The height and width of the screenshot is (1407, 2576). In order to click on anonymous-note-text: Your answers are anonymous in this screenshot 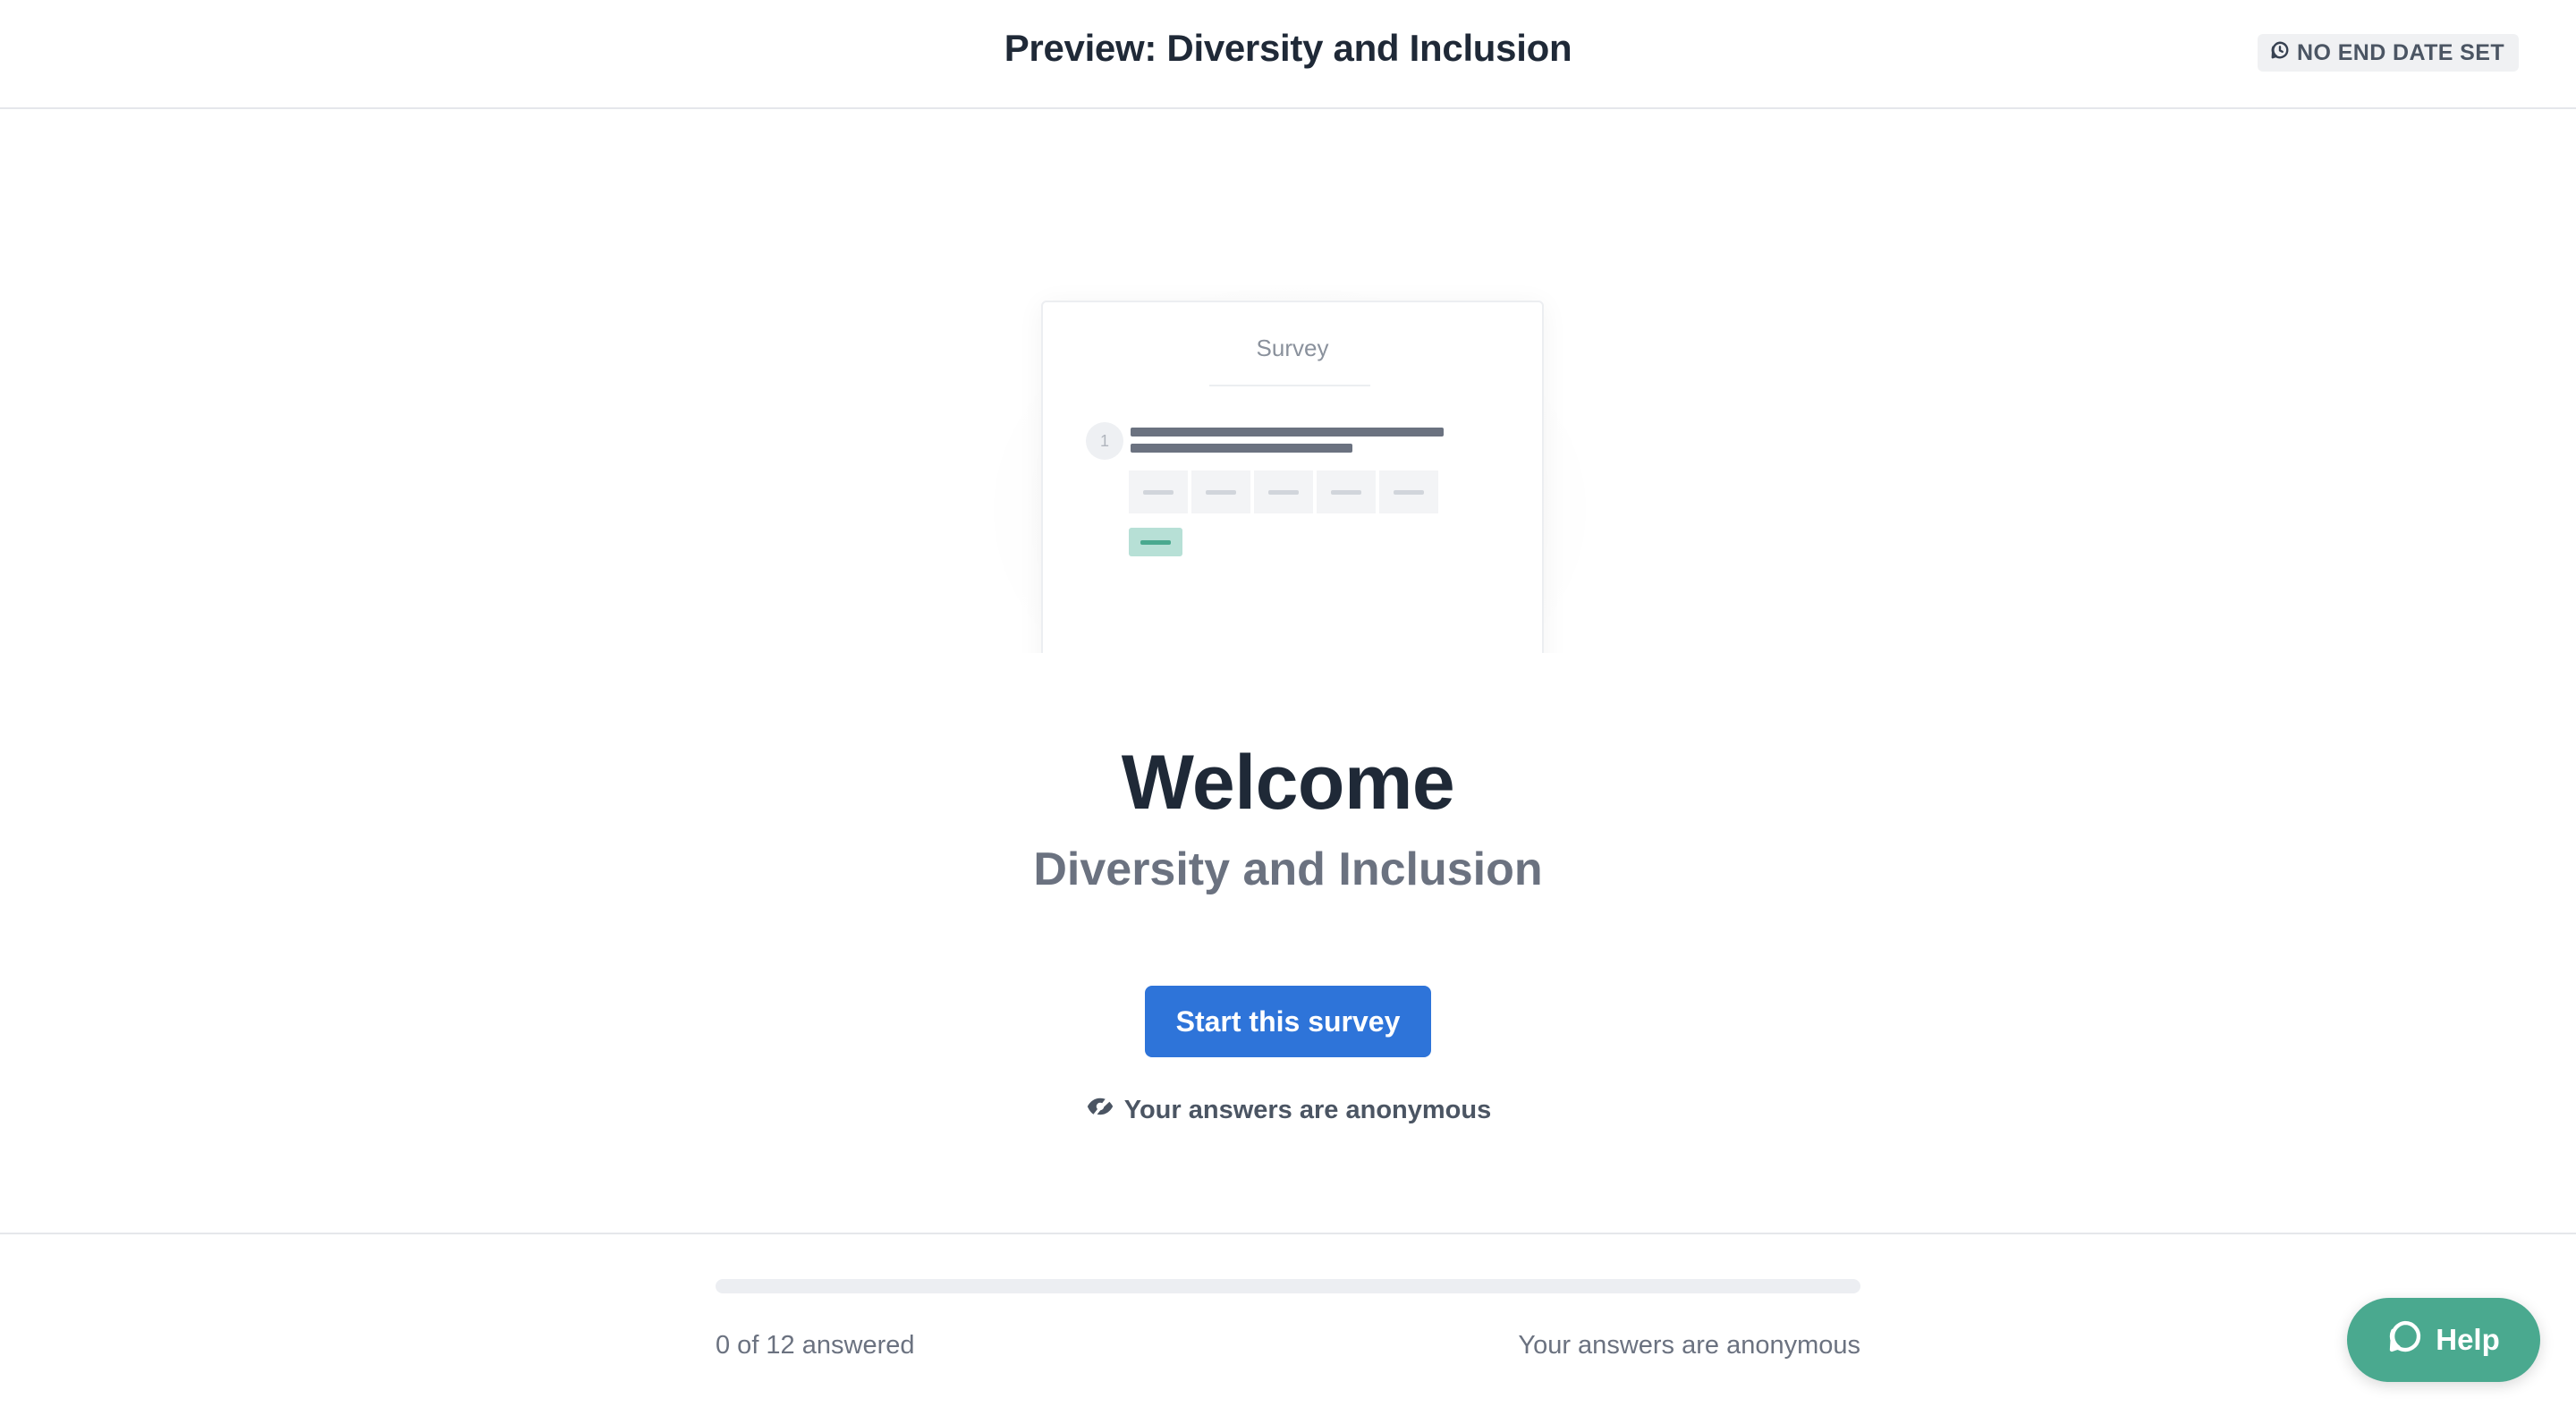, I will do `click(1307, 1109)`.